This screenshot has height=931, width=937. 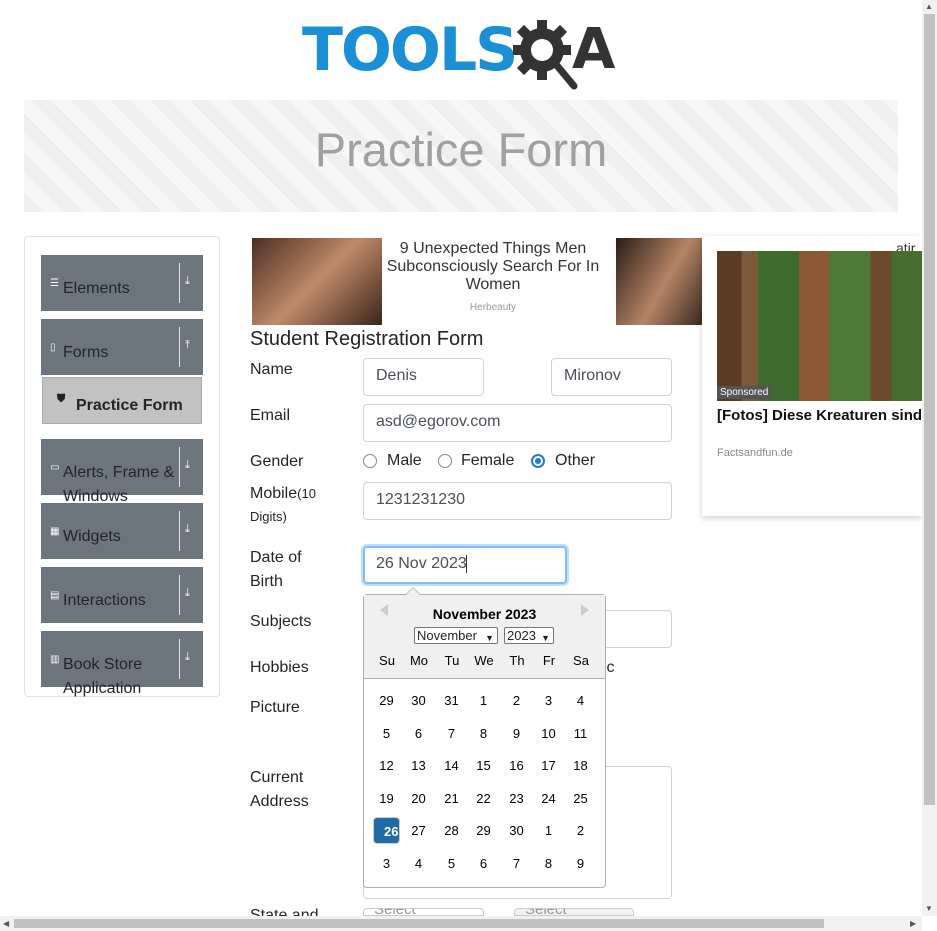 What do you see at coordinates (575, 461) in the screenshot?
I see `gender-other-label: Other` at bounding box center [575, 461].